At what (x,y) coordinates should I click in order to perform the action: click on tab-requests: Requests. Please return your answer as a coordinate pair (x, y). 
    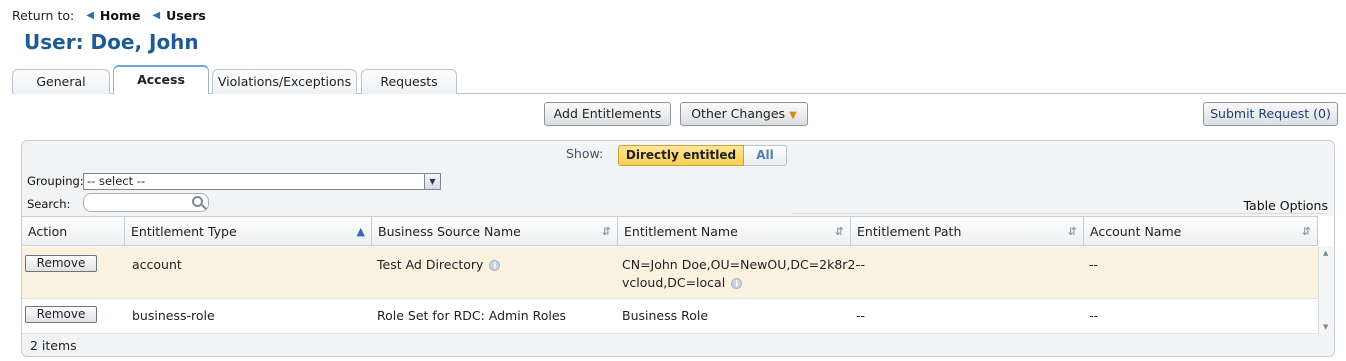
    Looking at the image, I should click on (409, 81).